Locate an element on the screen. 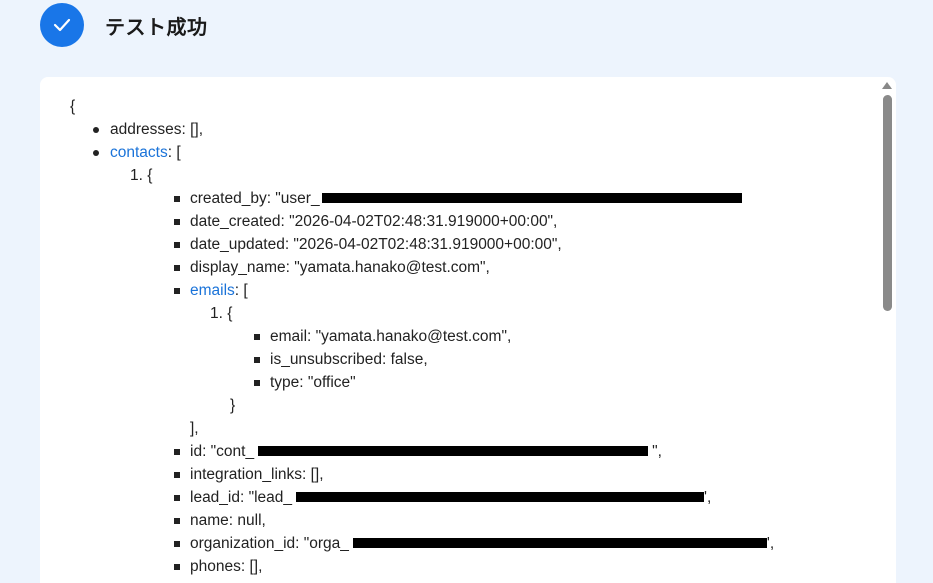  organization-id-suffix: ', is located at coordinates (770, 543).